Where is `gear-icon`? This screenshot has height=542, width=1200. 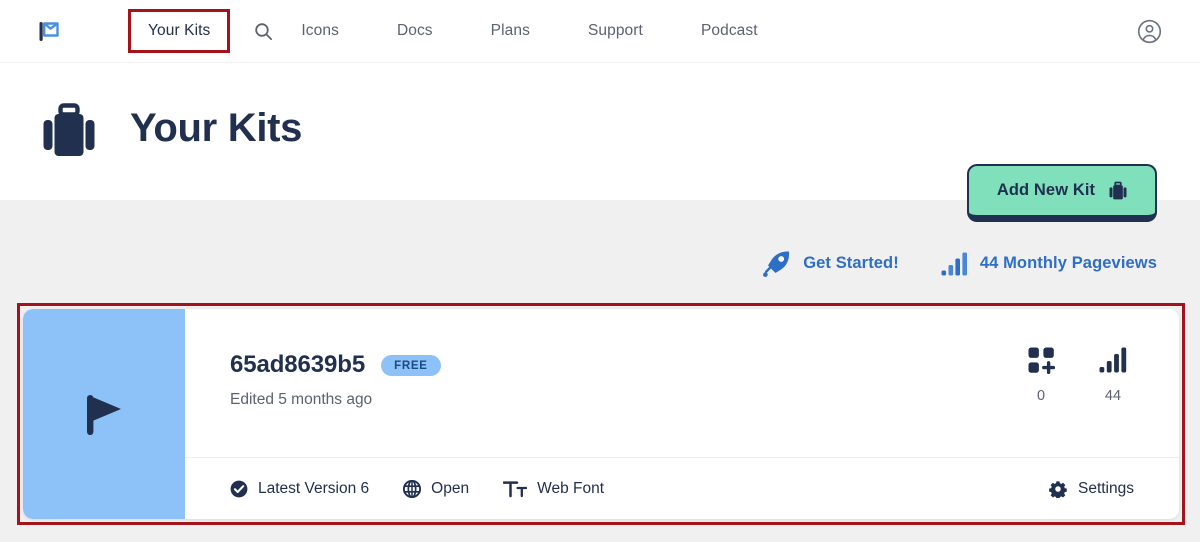
gear-icon is located at coordinates (1058, 489).